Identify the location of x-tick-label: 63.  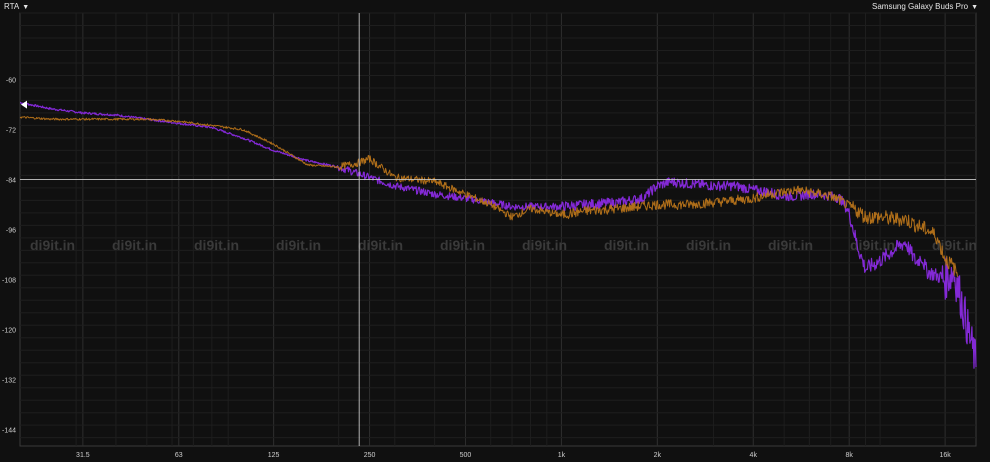
(179, 455).